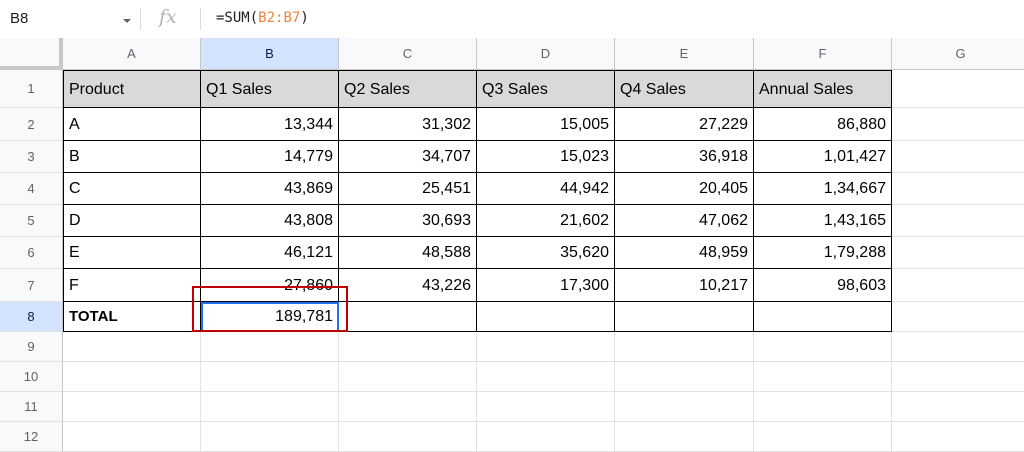 Image resolution: width=1024 pixels, height=452 pixels. I want to click on table-cell: E, so click(132, 253).